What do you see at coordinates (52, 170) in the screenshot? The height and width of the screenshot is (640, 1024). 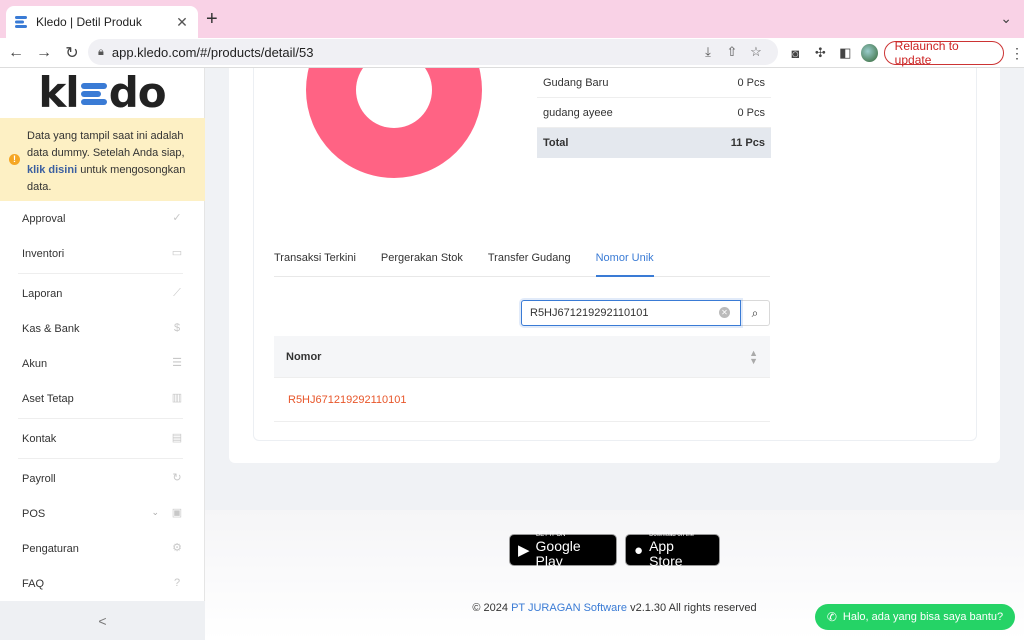 I see `clear-data-link: klik disini` at bounding box center [52, 170].